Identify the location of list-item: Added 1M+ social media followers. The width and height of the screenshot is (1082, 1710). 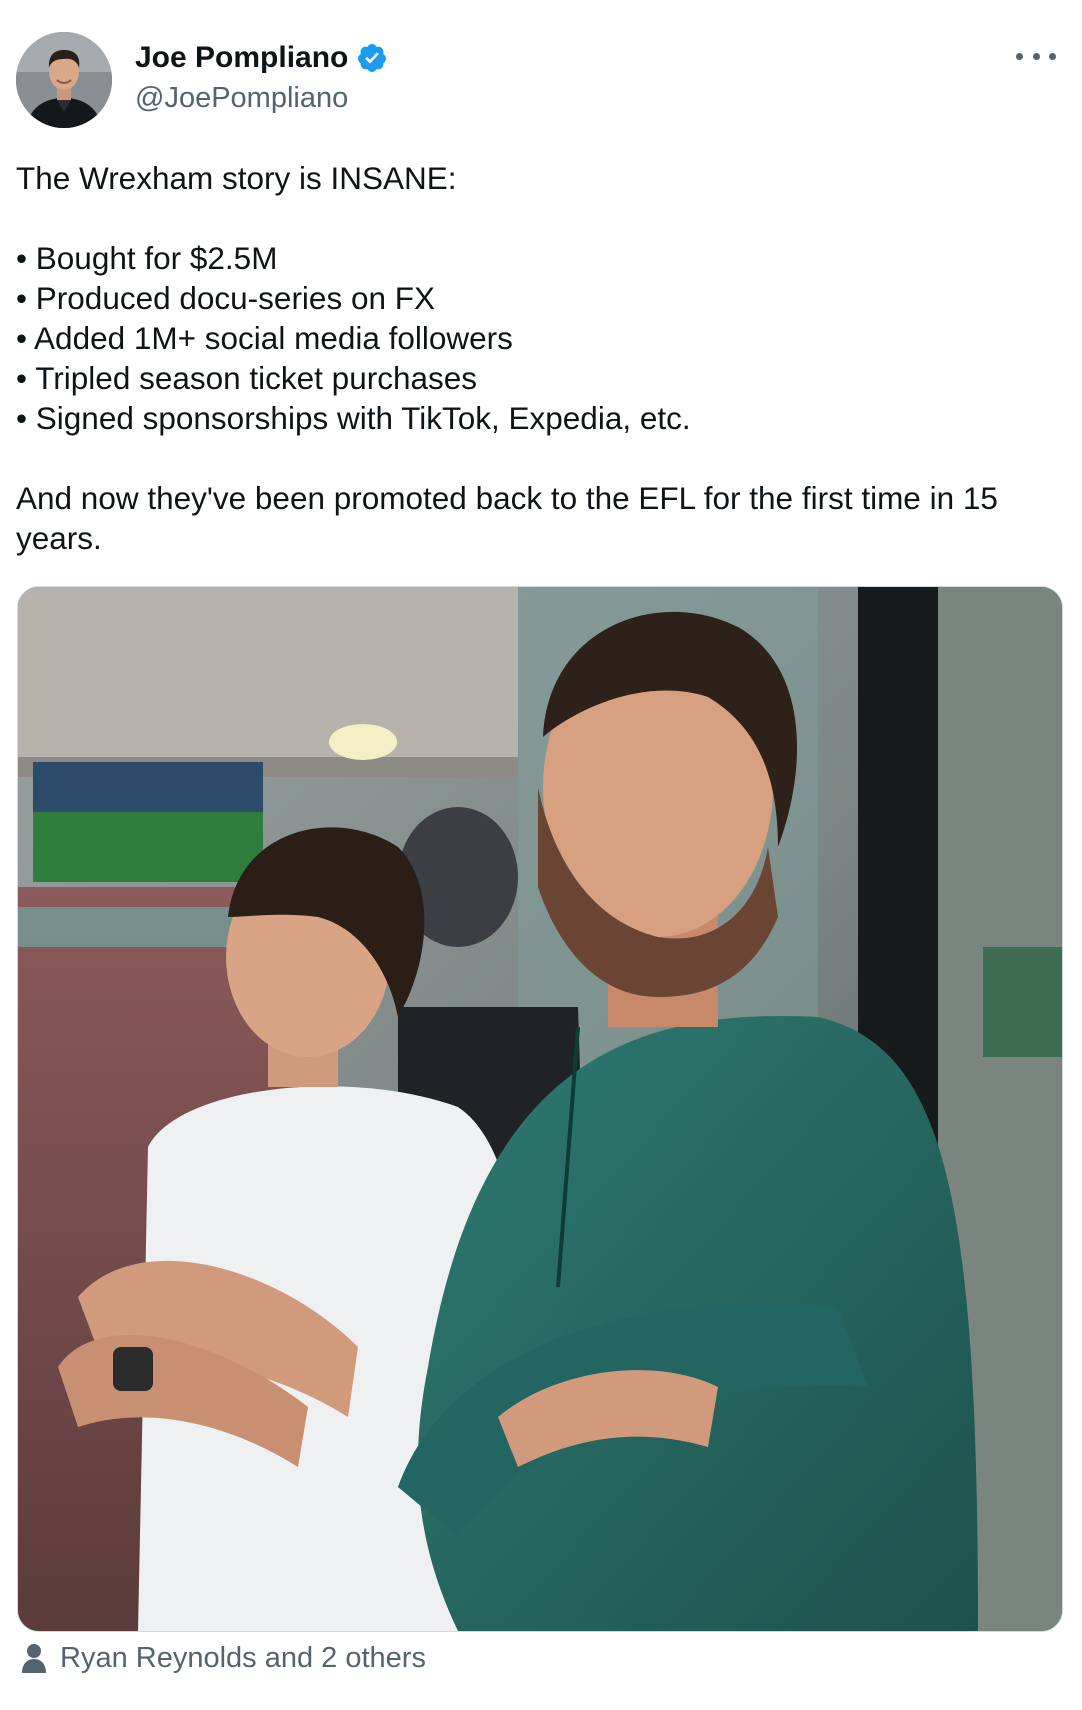
(536, 338).